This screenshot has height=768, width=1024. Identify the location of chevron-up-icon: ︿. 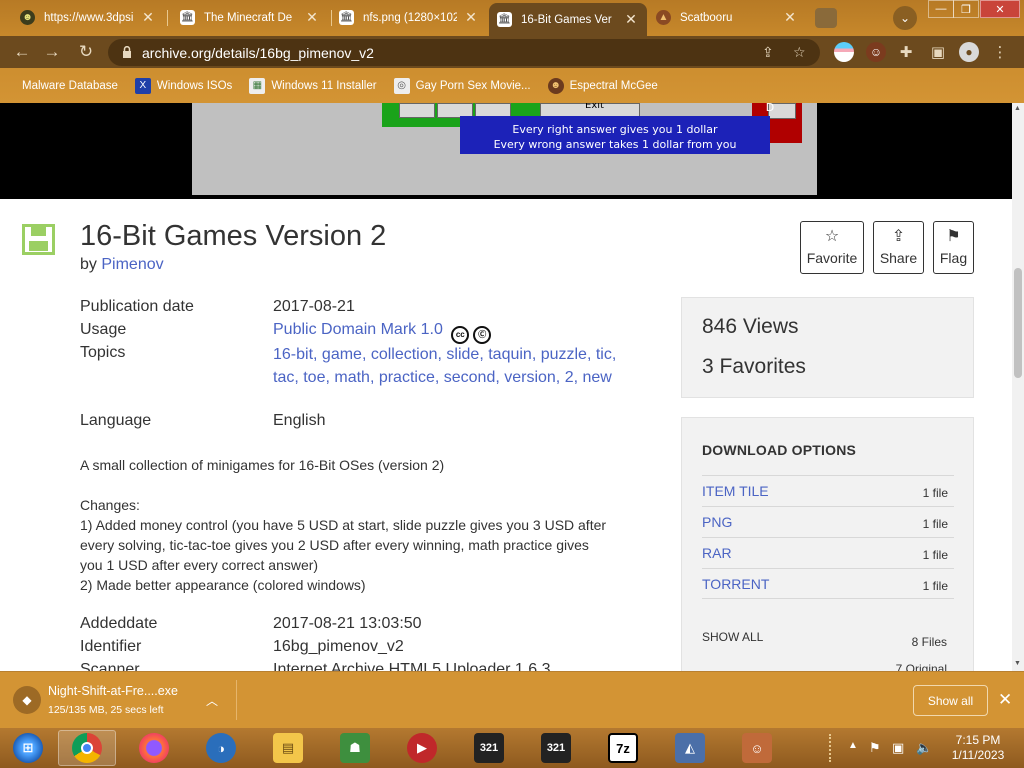
(212, 700).